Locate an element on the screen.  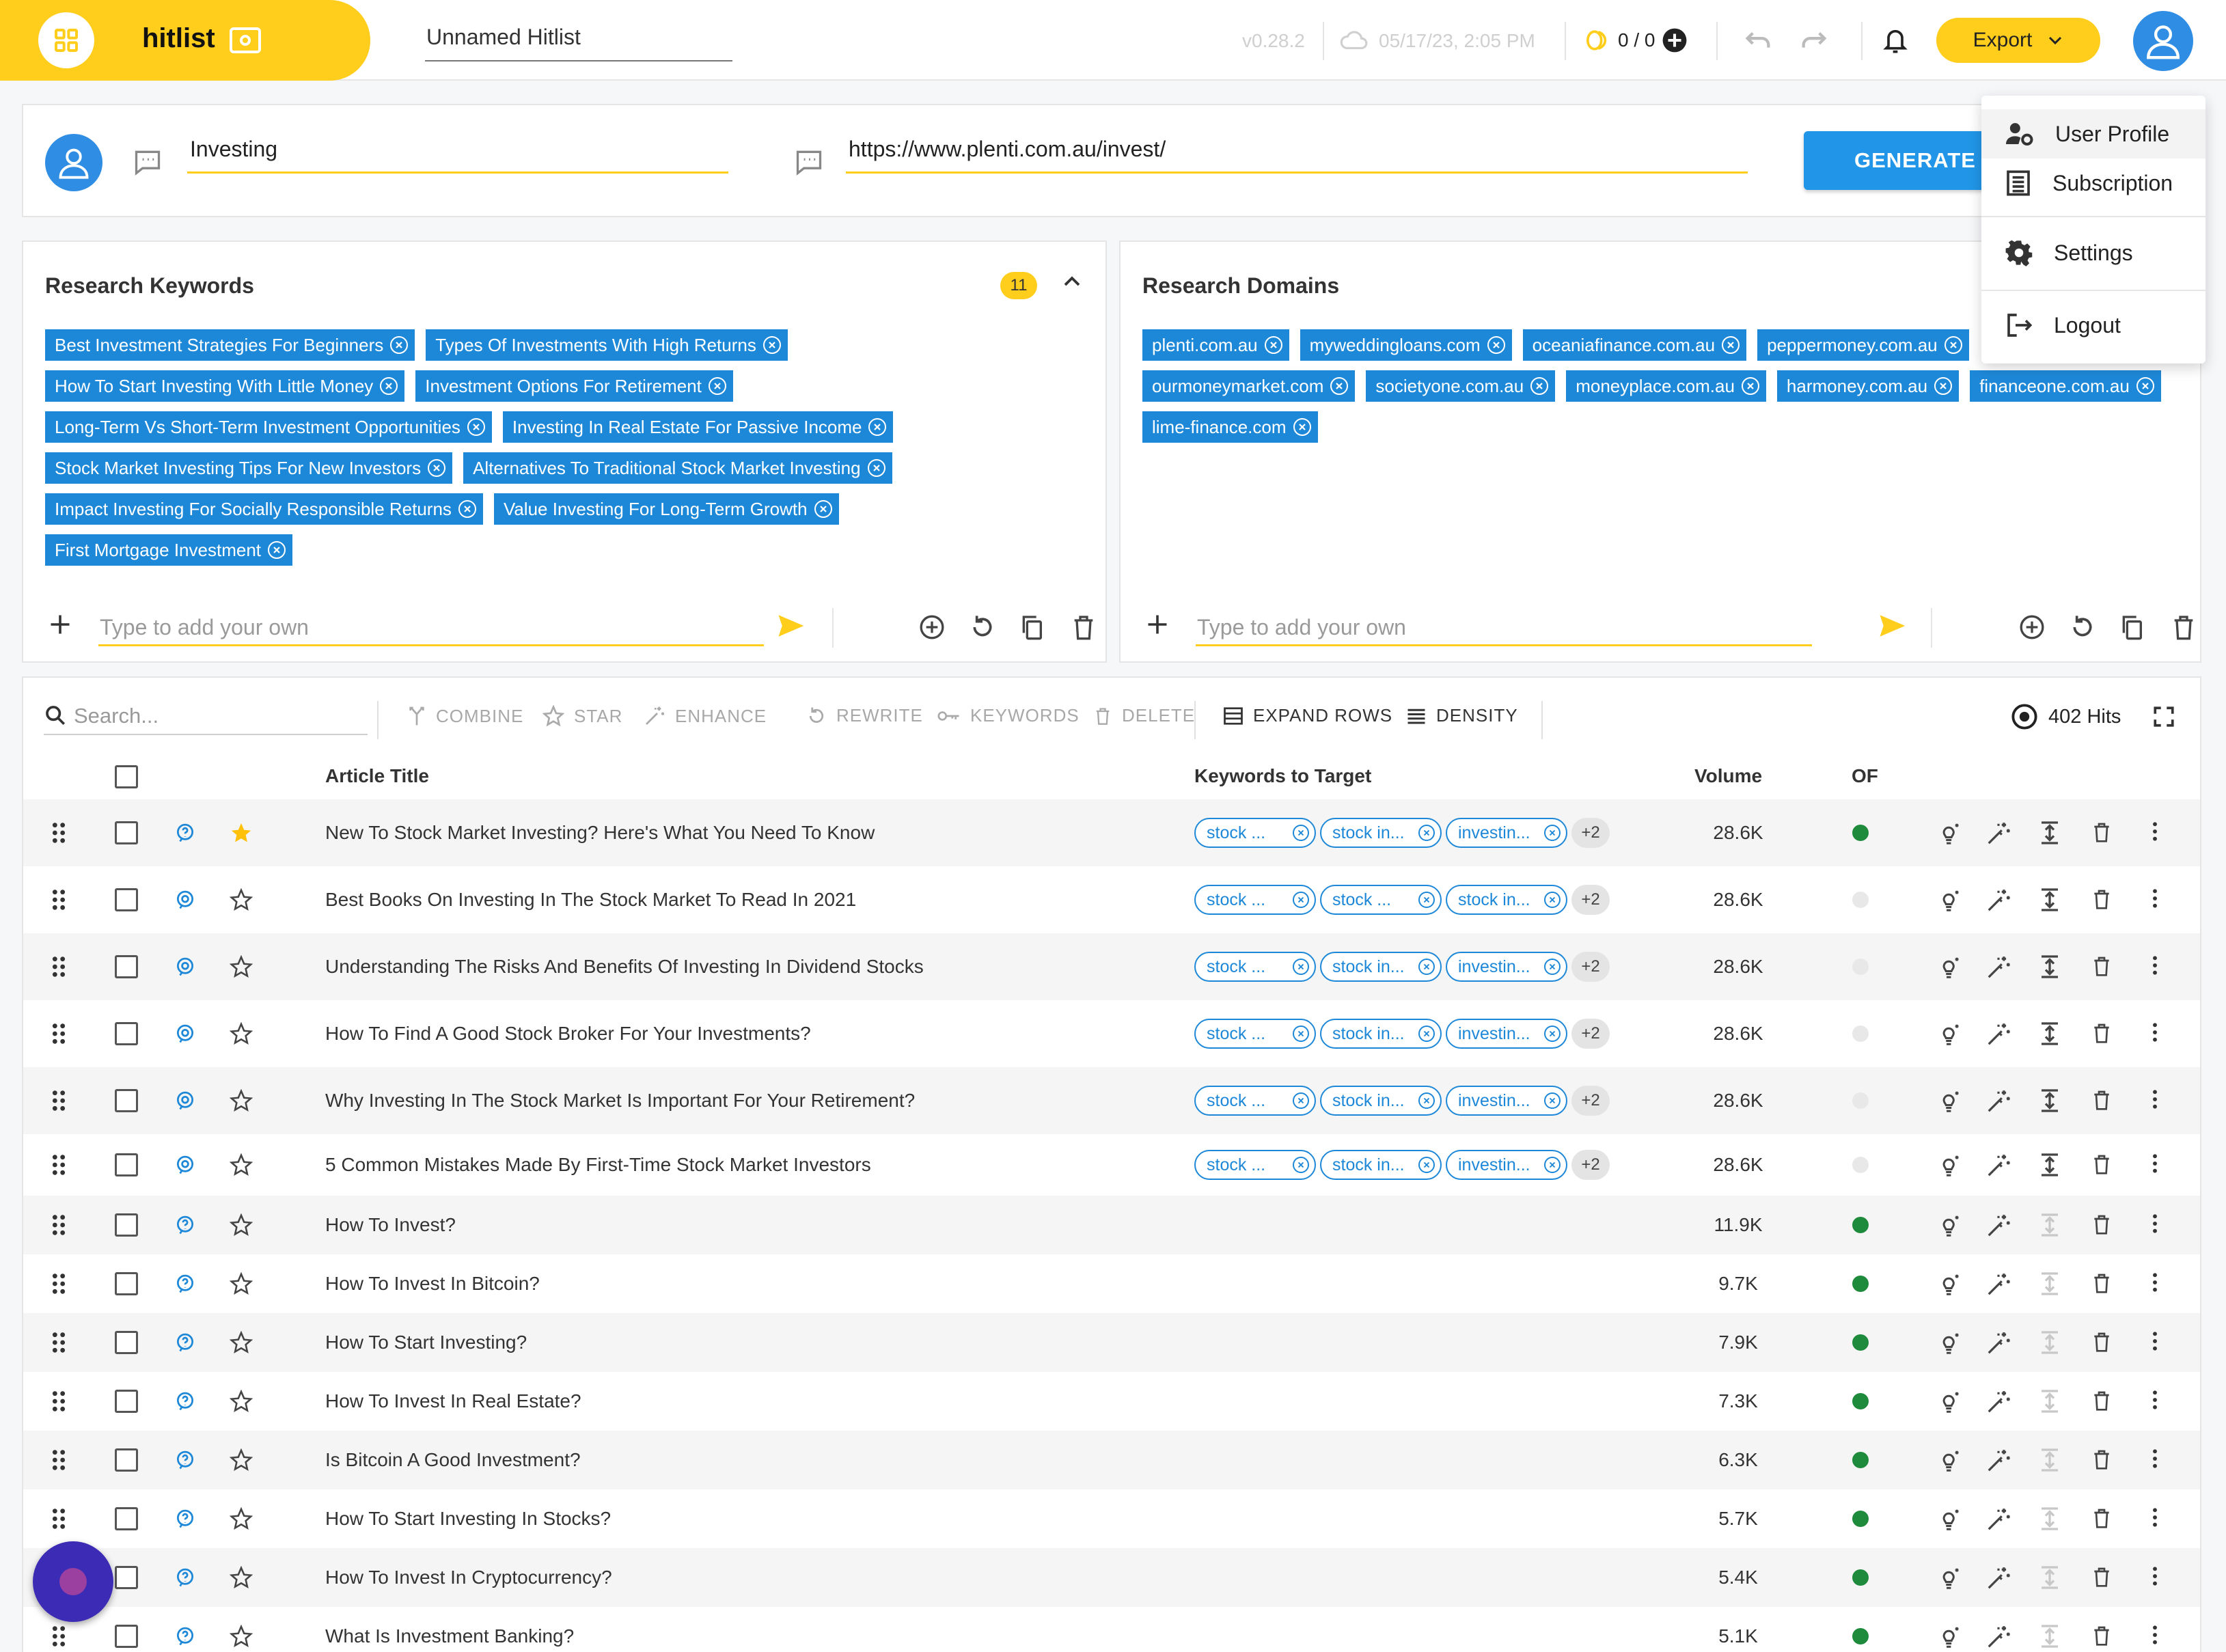
add-credits-icon is located at coordinates (1675, 40).